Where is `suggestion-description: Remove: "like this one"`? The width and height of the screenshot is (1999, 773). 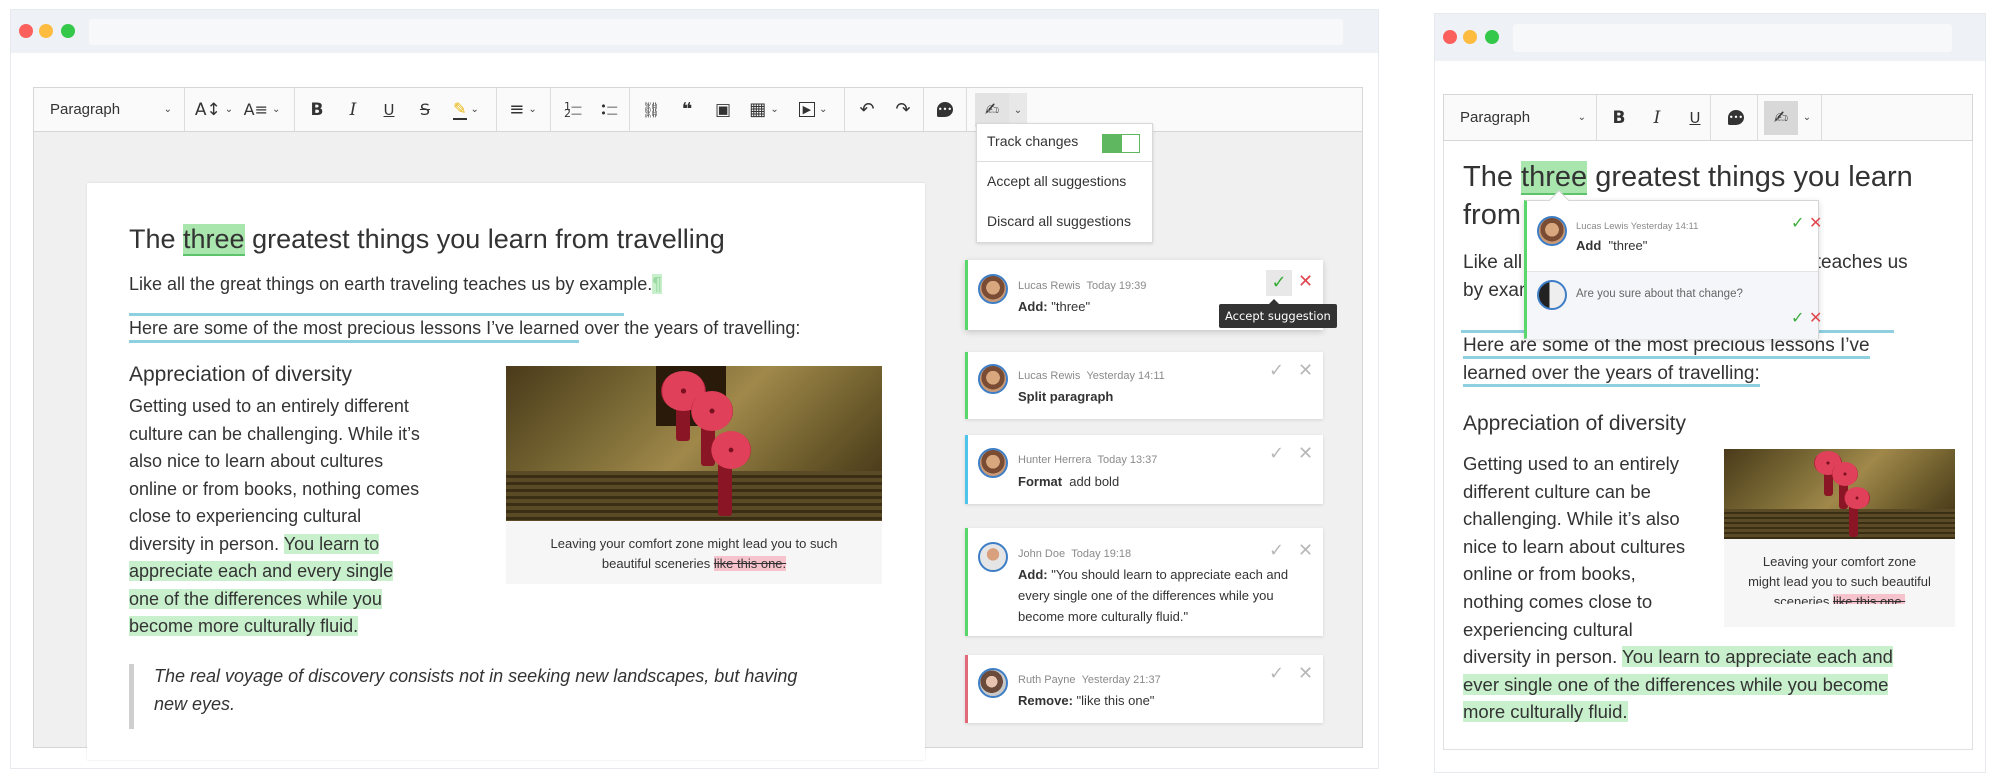
suggestion-description: Remove: "like this one" is located at coordinates (1086, 700).